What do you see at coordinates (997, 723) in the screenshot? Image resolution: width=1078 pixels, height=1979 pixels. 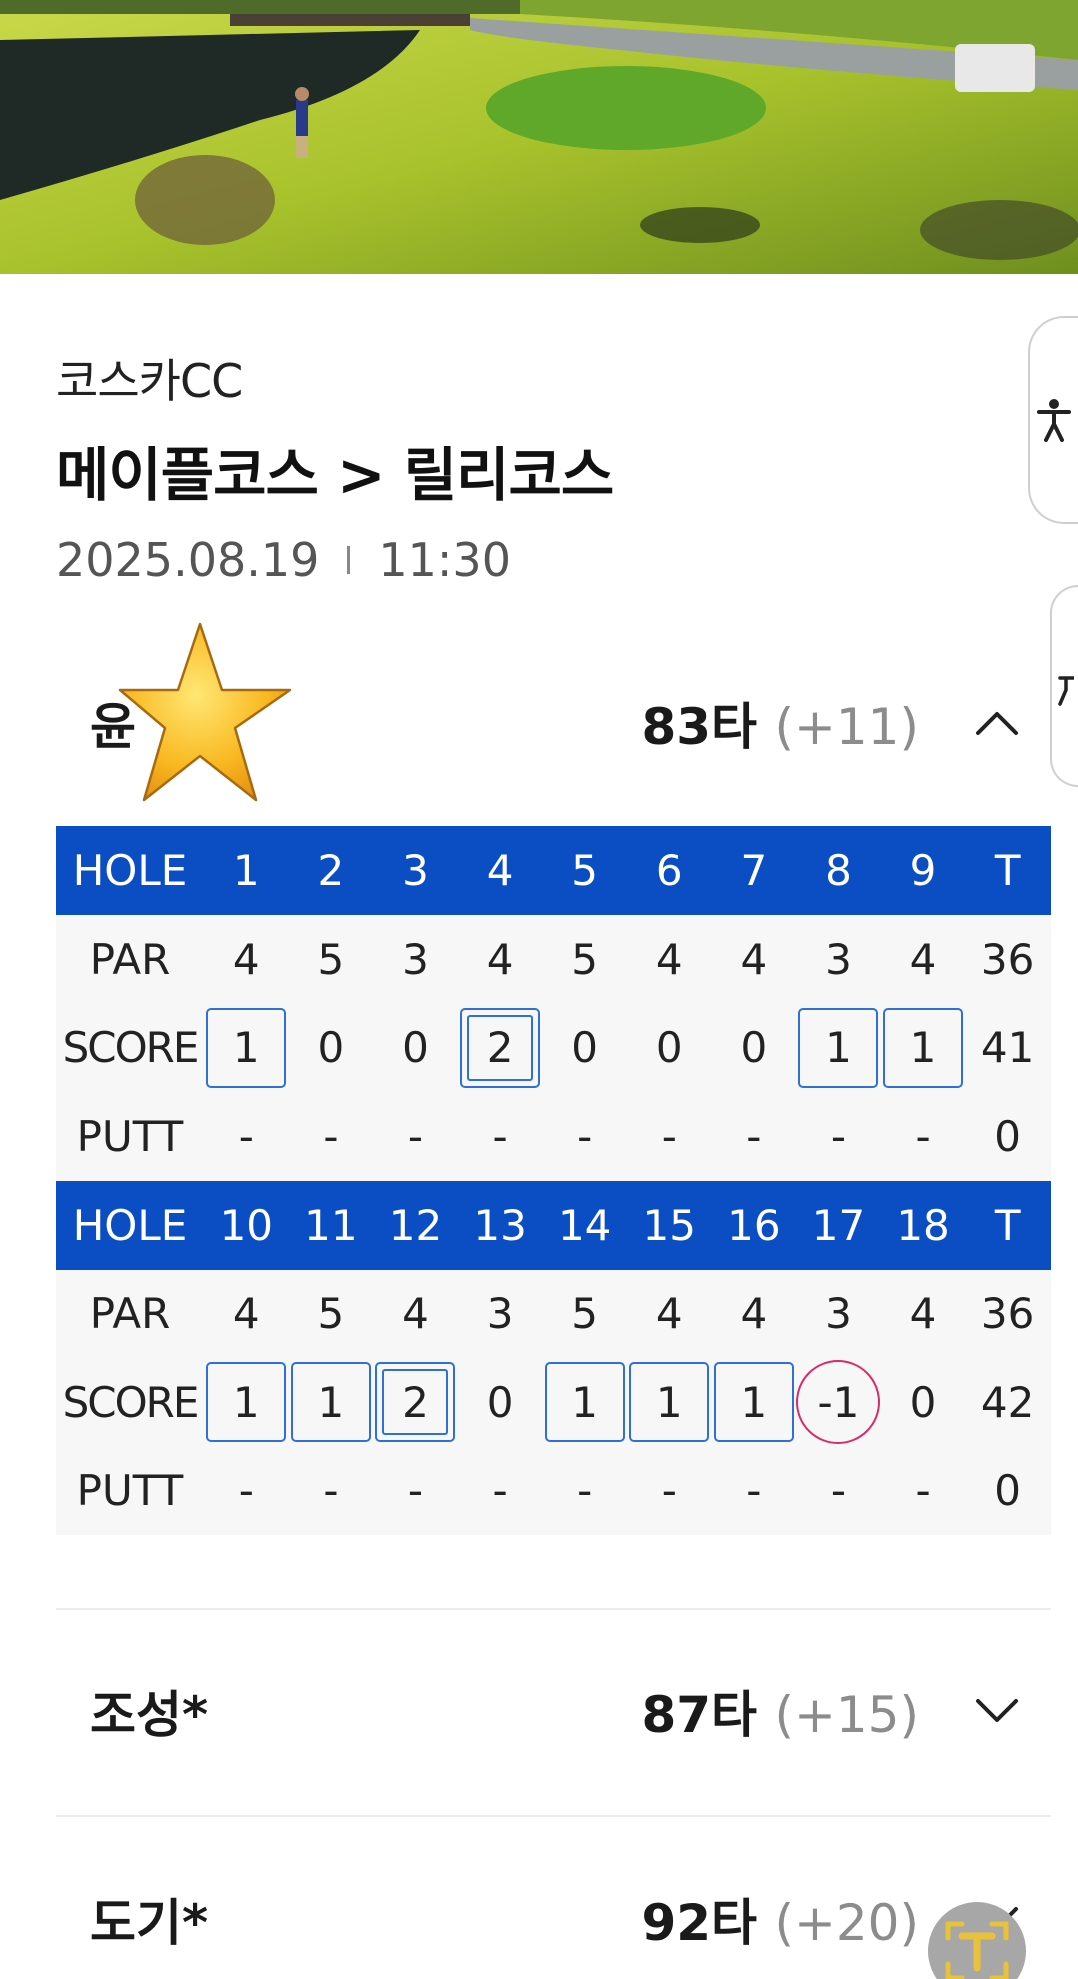 I see `chevron-up-icon` at bounding box center [997, 723].